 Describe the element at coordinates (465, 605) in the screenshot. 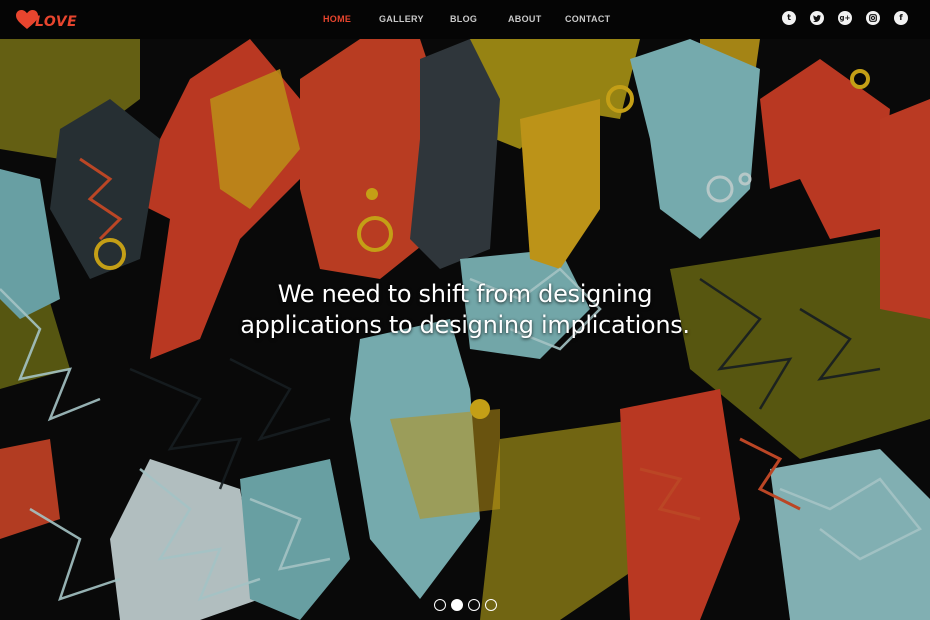

I see `slider-pagination` at that location.